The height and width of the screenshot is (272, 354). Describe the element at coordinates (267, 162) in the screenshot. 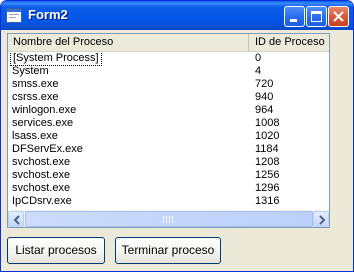

I see `process-id: 1208` at that location.